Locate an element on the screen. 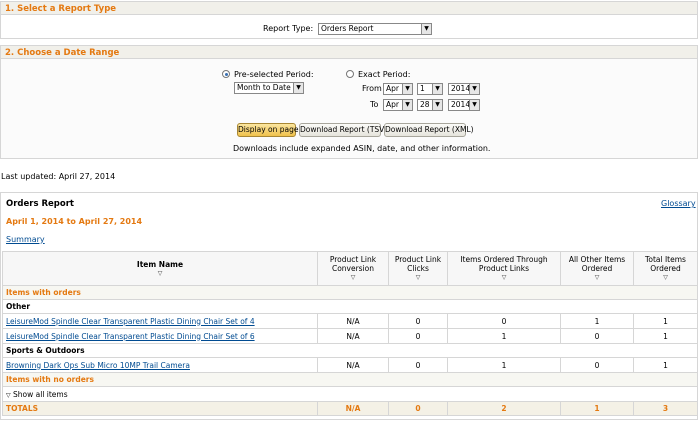 This screenshot has width=700, height=421. group-no-orders-label: Items with no orders is located at coordinates (350, 379).